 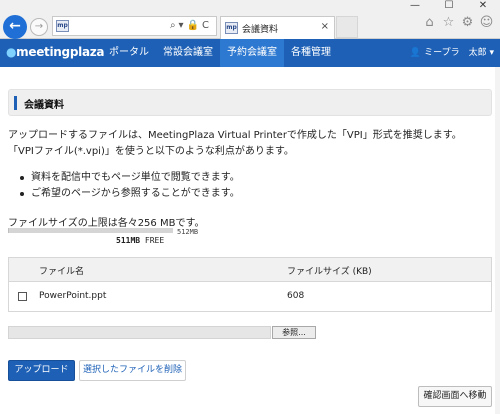 What do you see at coordinates (260, 30) in the screenshot?
I see `tab-title: 会議資料` at bounding box center [260, 30].